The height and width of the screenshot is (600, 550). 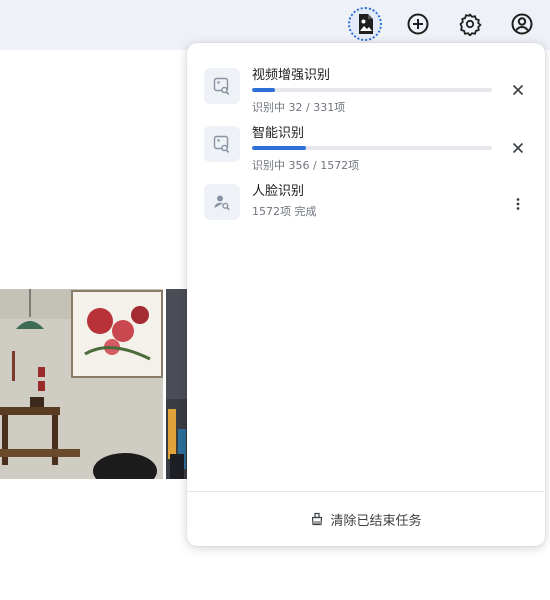 What do you see at coordinates (376, 521) in the screenshot?
I see `clear-finished-tasks-label: 清除已结束任务` at bounding box center [376, 521].